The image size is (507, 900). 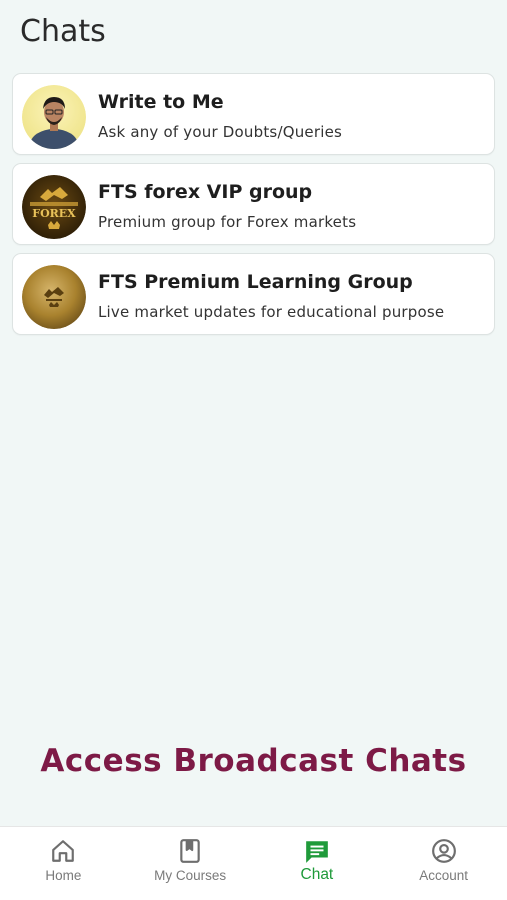 I want to click on forex-logo-icon: FOREX, so click(x=54, y=207).